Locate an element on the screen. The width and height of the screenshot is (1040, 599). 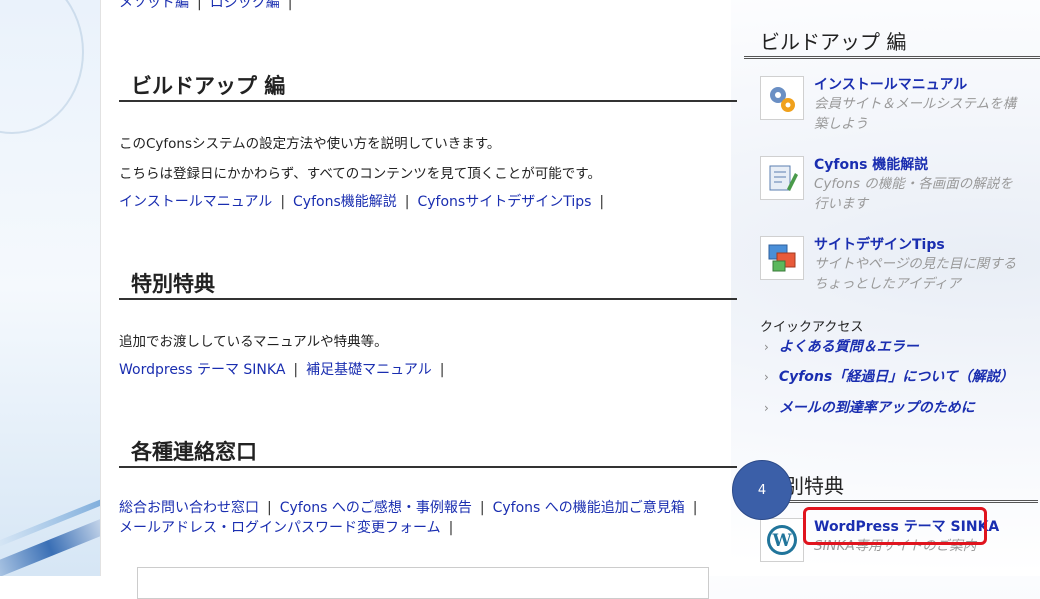
link-design-tips: CyfonsサイトデザインTips is located at coordinates (504, 202).